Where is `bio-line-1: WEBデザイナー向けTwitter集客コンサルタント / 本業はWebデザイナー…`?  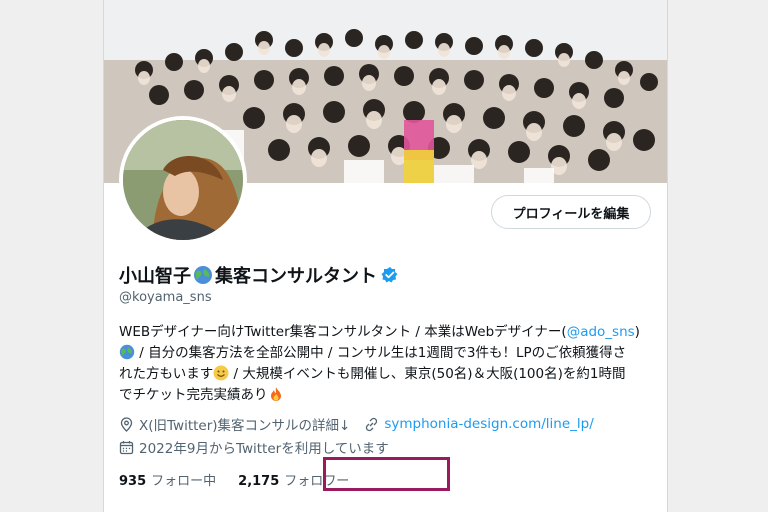 bio-line-1: WEBデザイナー向けTwitter集客コンサルタント / 本業はWebデザイナー… is located at coordinates (386, 332).